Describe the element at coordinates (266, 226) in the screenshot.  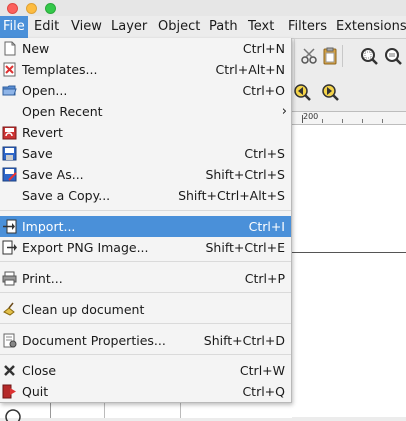
I see `menu-item-shortcut: Ctrl+I` at that location.